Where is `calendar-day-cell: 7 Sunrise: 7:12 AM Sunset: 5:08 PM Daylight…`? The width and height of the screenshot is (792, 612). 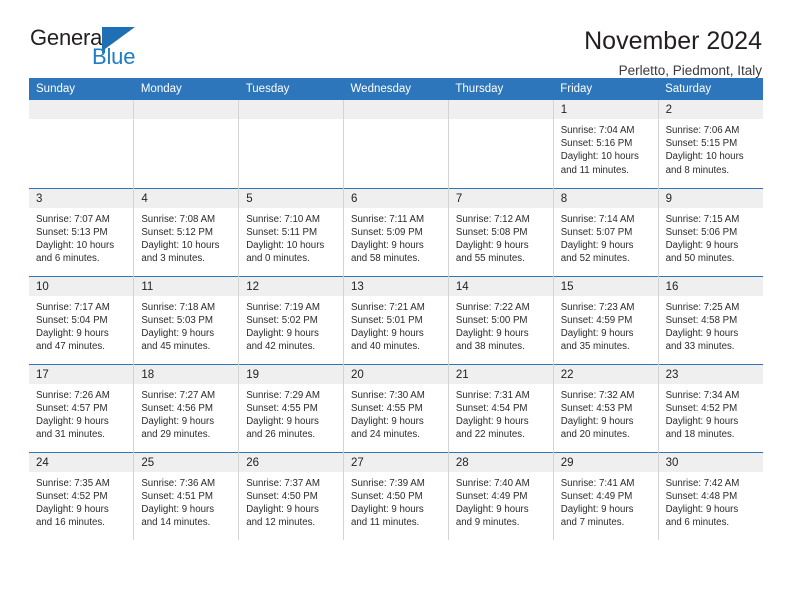 calendar-day-cell: 7 Sunrise: 7:12 AM Sunset: 5:08 PM Daylight… is located at coordinates (500, 232).